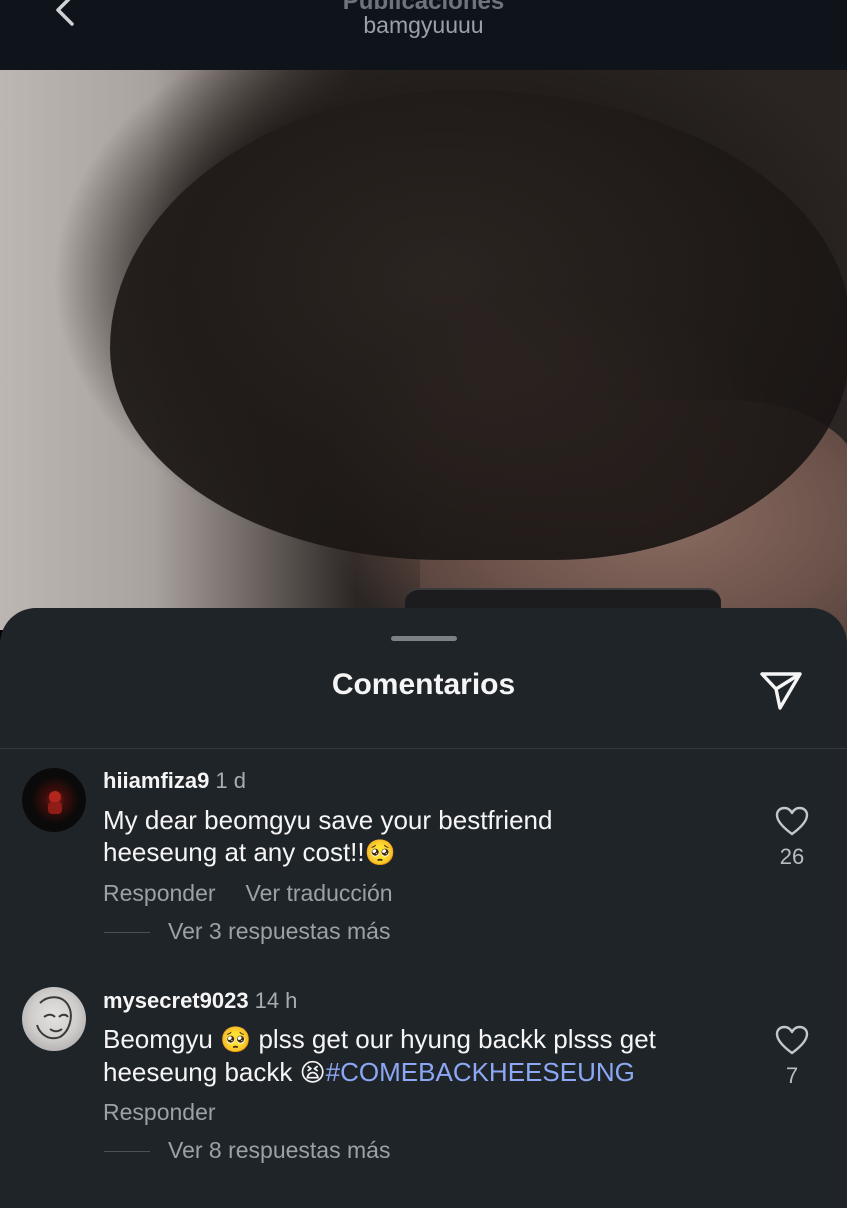 This screenshot has height=1208, width=847. Describe the element at coordinates (156, 780) in the screenshot. I see `comment-username: hiiamfiza9` at that location.